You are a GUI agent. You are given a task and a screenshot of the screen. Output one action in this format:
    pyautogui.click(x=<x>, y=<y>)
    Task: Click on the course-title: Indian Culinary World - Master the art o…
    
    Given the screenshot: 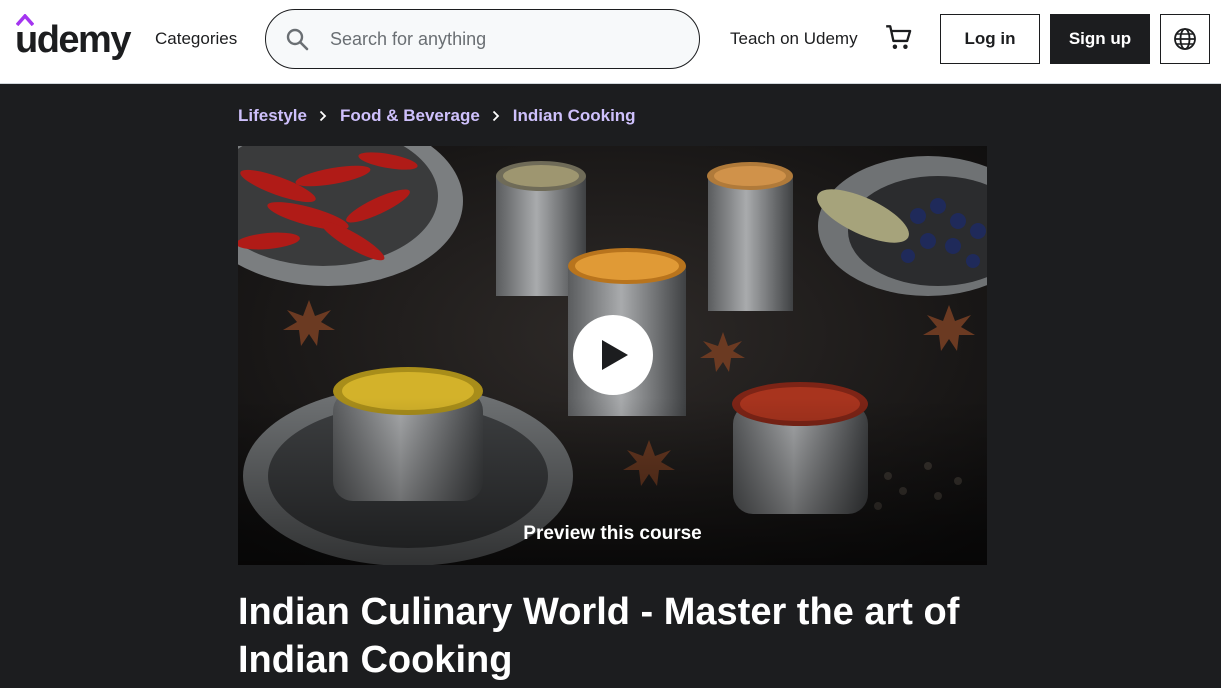 What is the action you would take?
    pyautogui.click(x=599, y=636)
    